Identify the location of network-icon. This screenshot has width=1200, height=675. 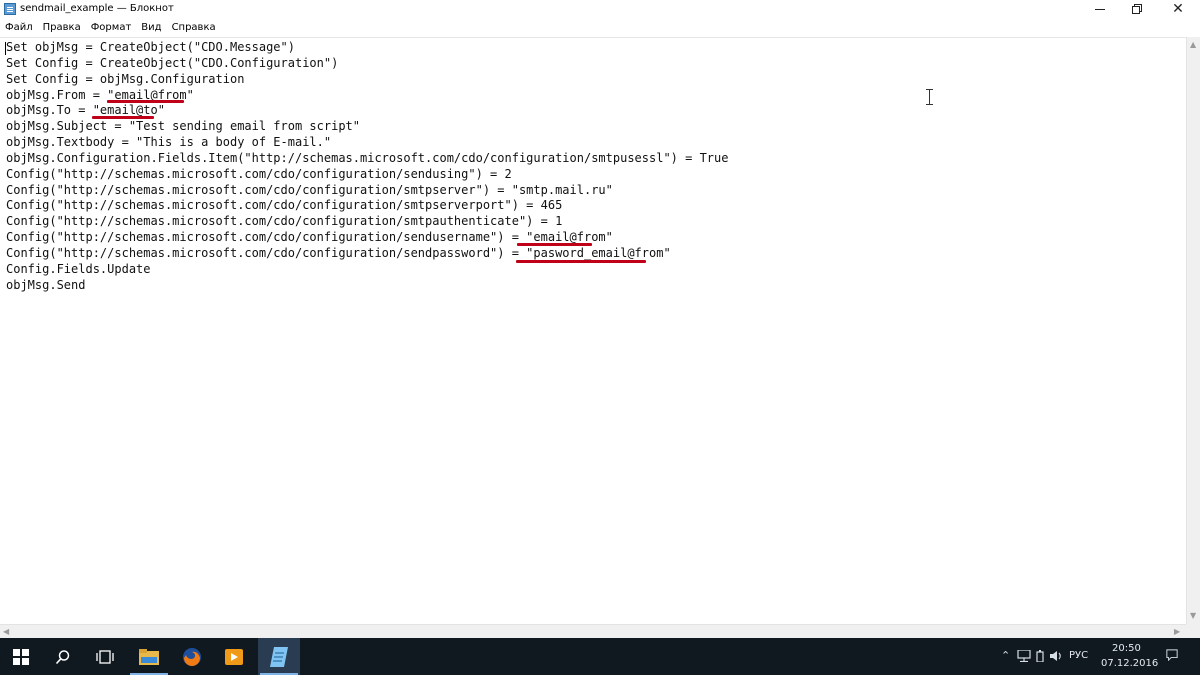
(1024, 656).